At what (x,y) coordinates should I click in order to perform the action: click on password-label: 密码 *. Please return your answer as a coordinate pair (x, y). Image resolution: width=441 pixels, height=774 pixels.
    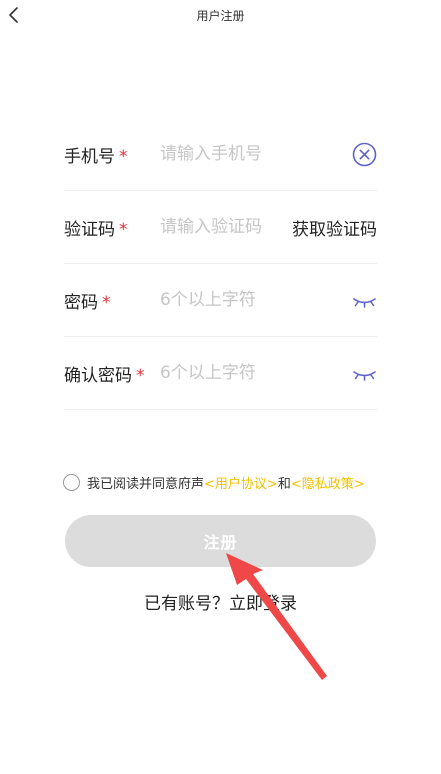
    Looking at the image, I should click on (87, 303).